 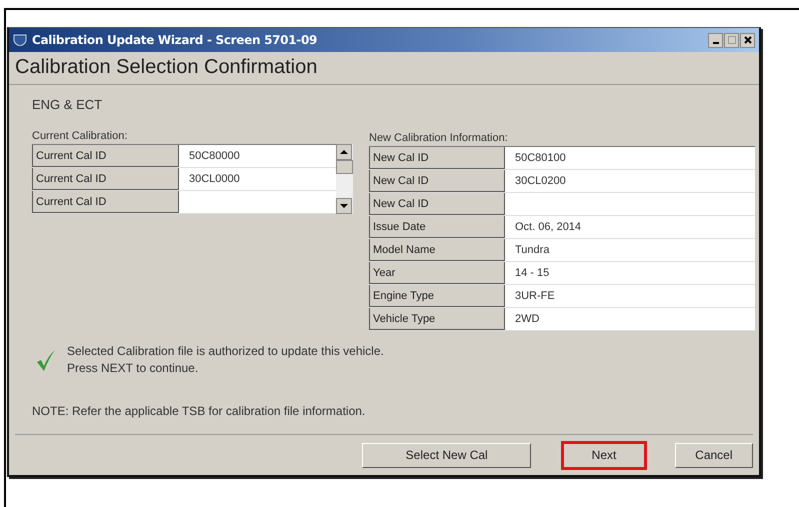 What do you see at coordinates (384, 68) in the screenshot?
I see `screen-heading: Calibration Selection Confirmation` at bounding box center [384, 68].